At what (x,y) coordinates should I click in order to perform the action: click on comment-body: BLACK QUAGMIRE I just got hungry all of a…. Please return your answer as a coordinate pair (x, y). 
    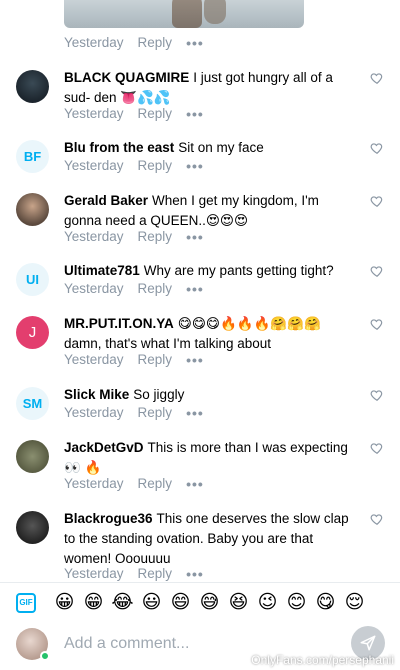
    Looking at the image, I should click on (211, 88).